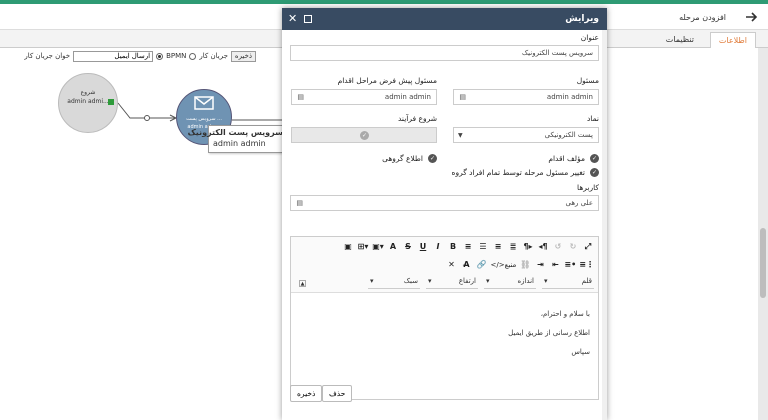 The height and width of the screenshot is (420, 768). What do you see at coordinates (204, 103) in the screenshot?
I see `envelope-icon` at bounding box center [204, 103].